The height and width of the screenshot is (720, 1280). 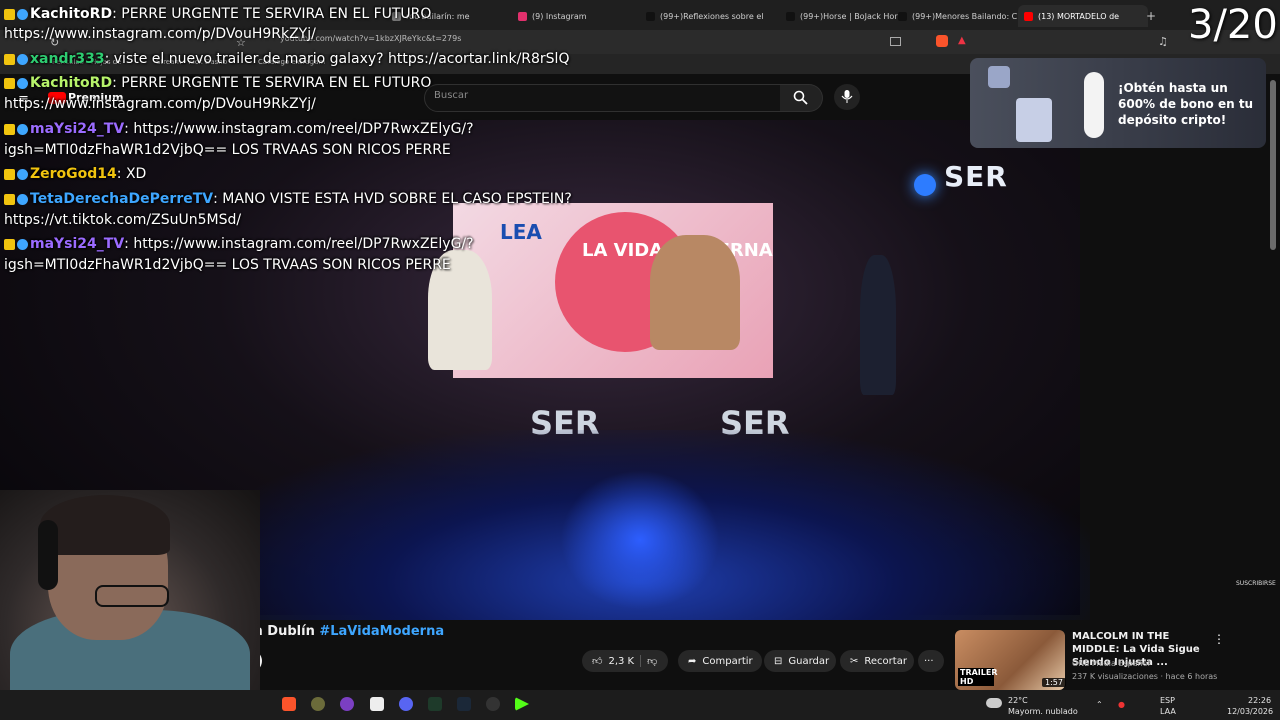 I want to click on like-count: 2,3 K, so click(x=621, y=661).